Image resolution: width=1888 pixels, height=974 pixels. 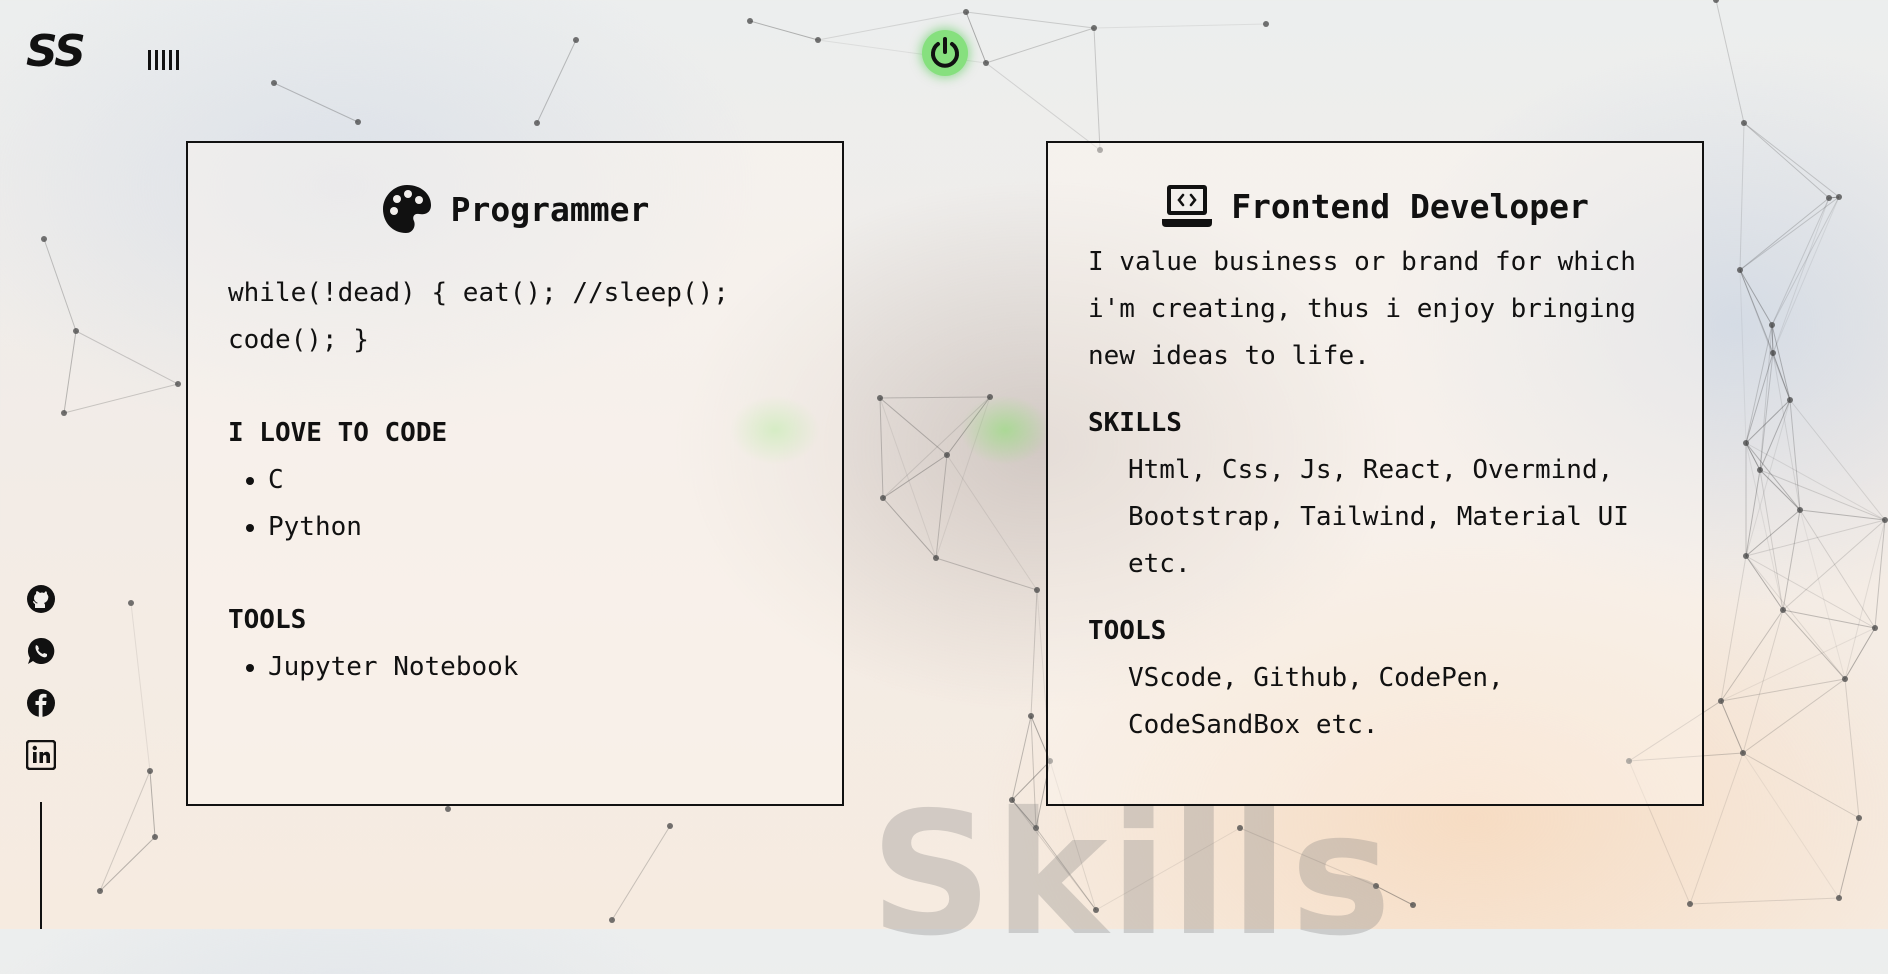 I want to click on skills-line-2: Bootstrap, Tailwind, Material UI, so click(x=1378, y=517).